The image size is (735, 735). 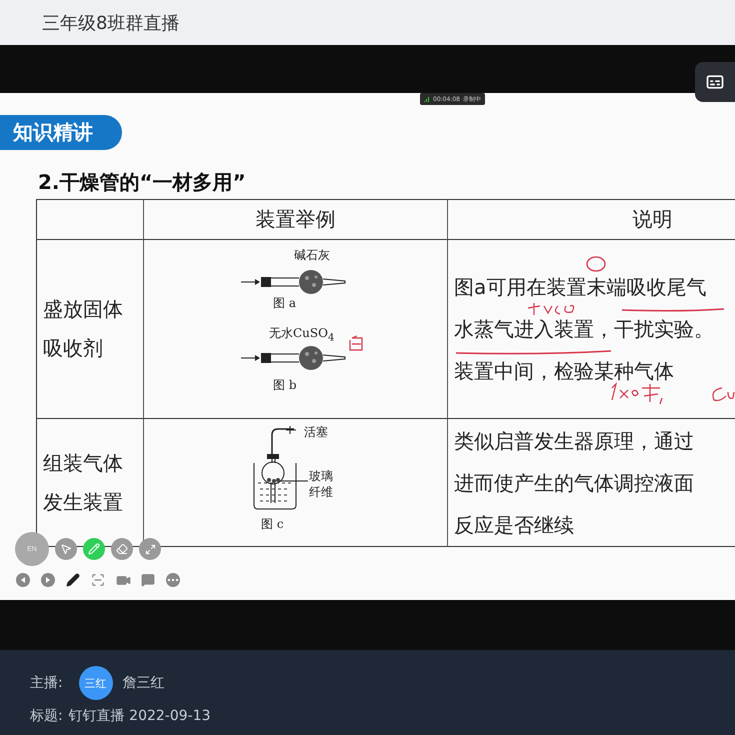 I want to click on expand-icon, so click(x=150, y=549).